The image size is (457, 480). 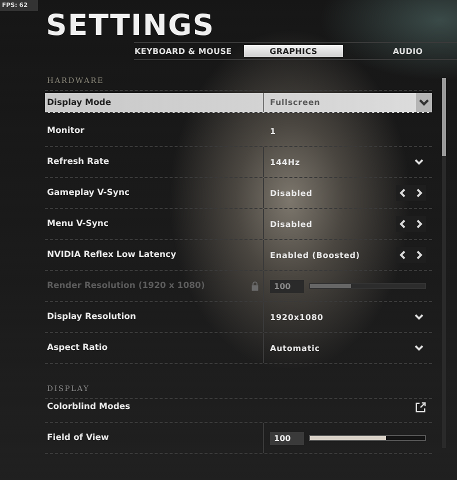 What do you see at coordinates (112, 255) in the screenshot?
I see `setting-label: NVIDIA Reflex Low Latency` at bounding box center [112, 255].